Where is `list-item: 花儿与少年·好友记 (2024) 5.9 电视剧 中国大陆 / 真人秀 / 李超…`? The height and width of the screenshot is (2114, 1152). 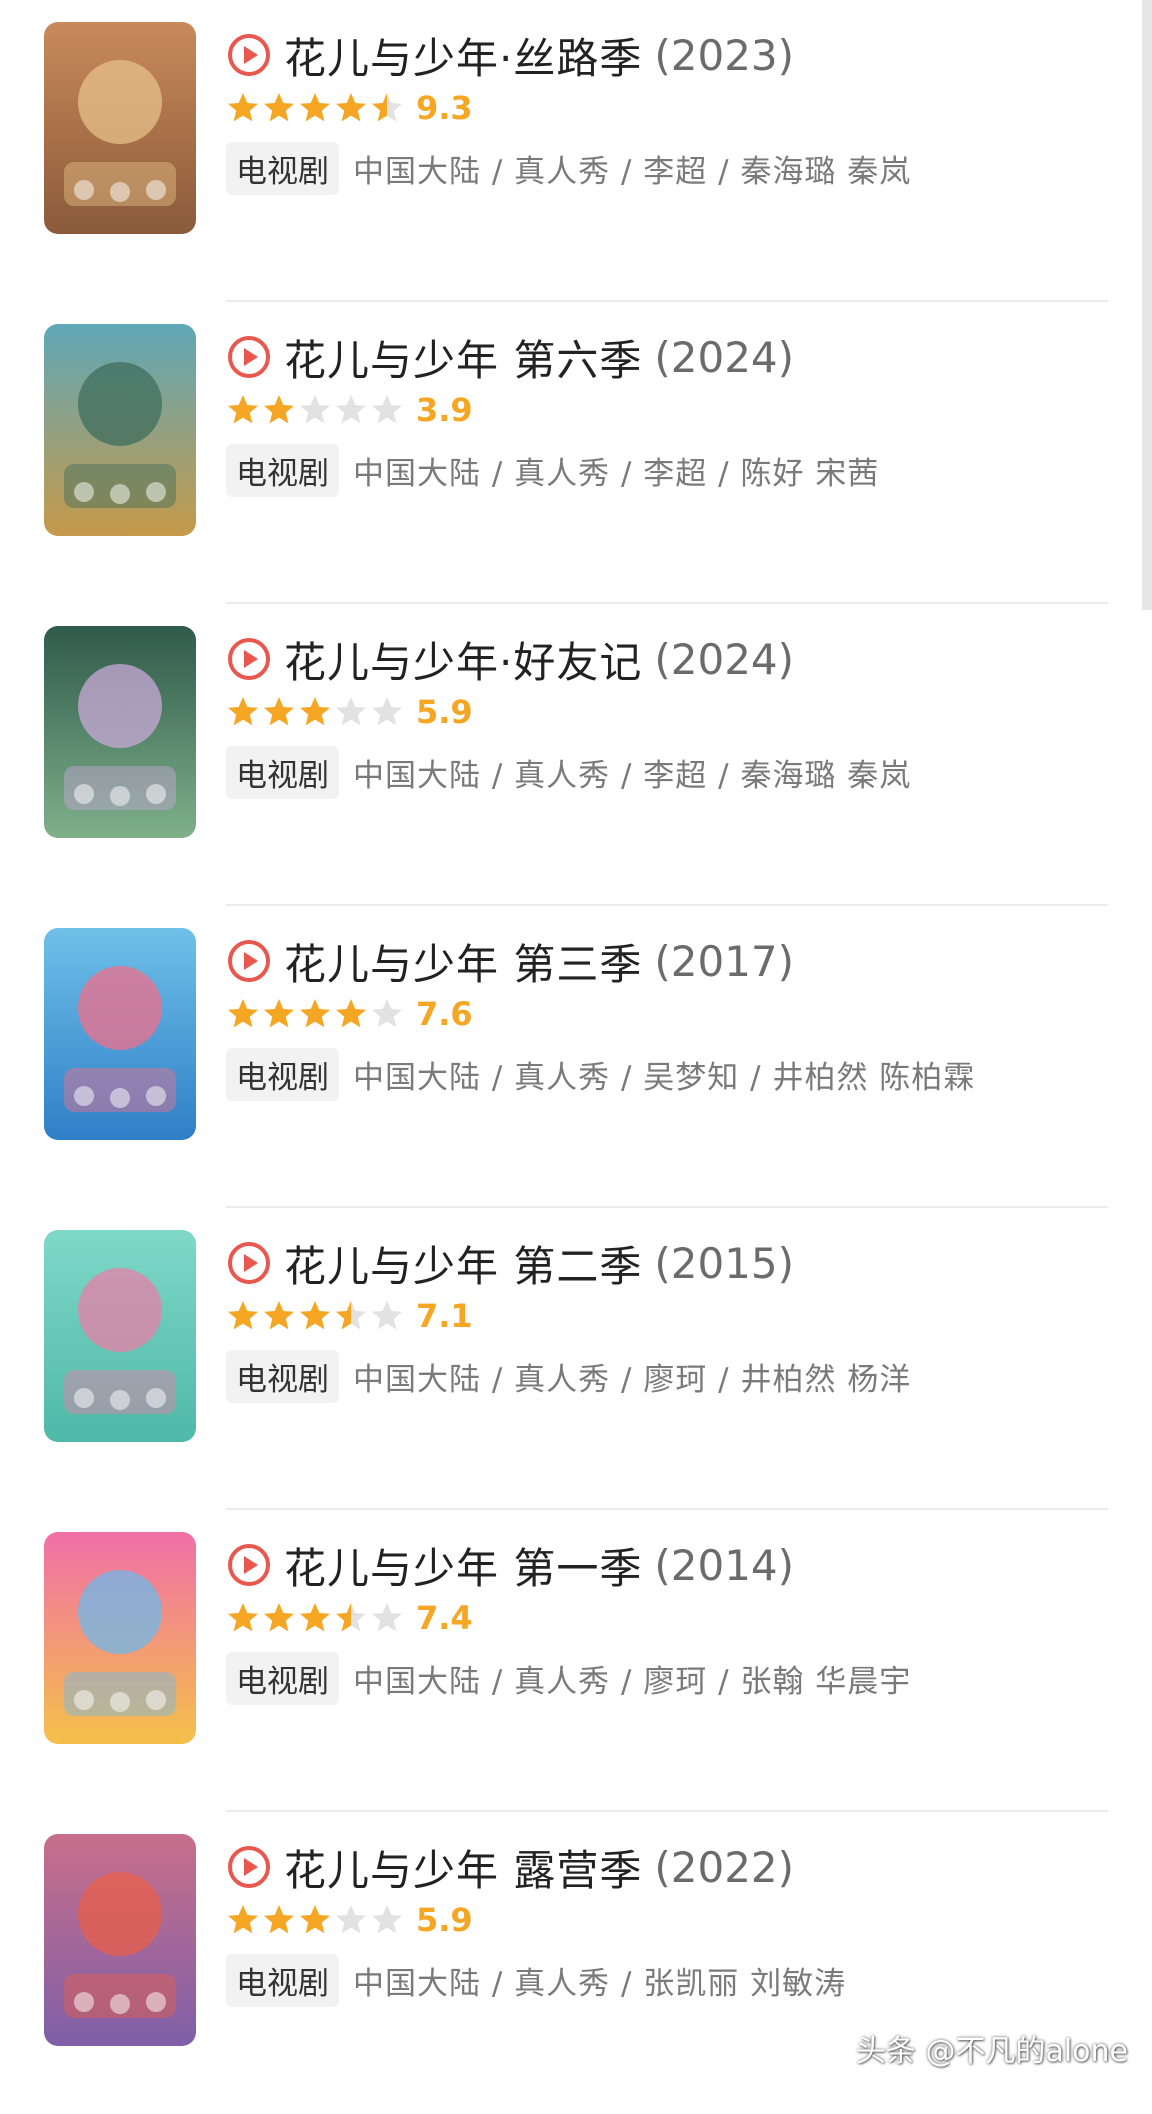
list-item: 花儿与少年·好友记 (2024) 5.9 电视剧 中国大陆 / 真人秀 / 李超… is located at coordinates (576, 755).